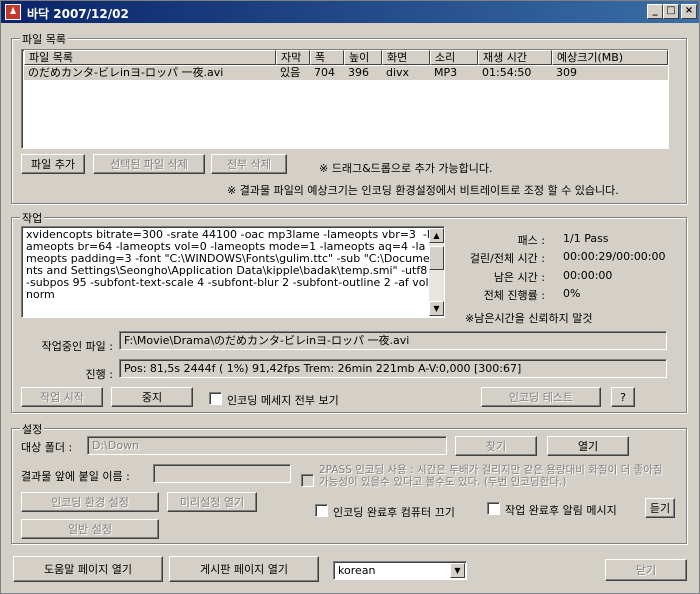 Image resolution: width=700 pixels, height=594 pixels. I want to click on column-header-height: 높이, so click(363, 57).